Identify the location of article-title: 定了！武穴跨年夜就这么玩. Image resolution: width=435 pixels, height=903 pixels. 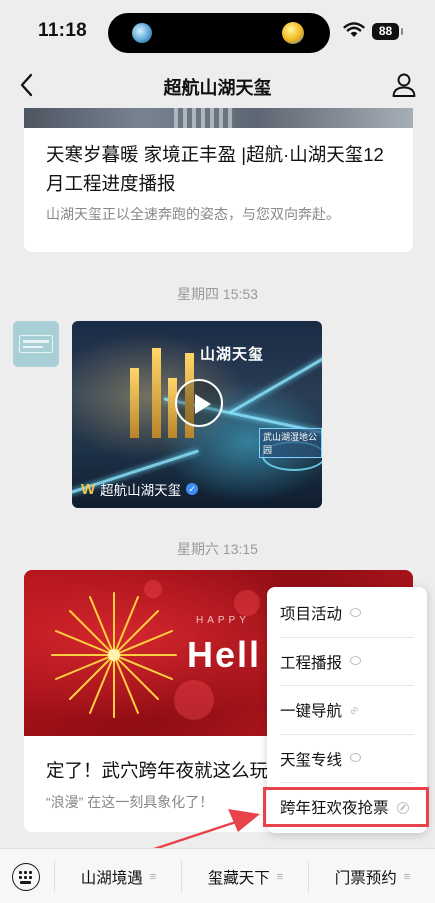
(157, 770).